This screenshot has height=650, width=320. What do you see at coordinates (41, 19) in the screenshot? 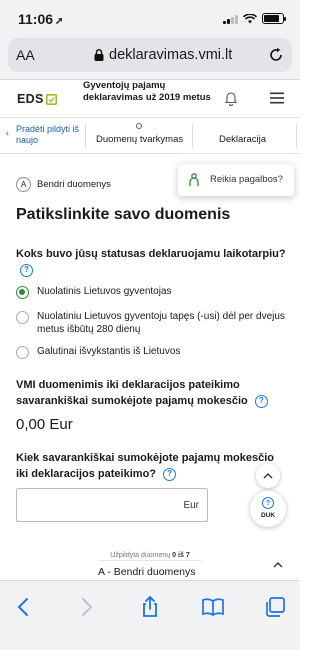
I see `status-time: 11:06 ➚` at bounding box center [41, 19].